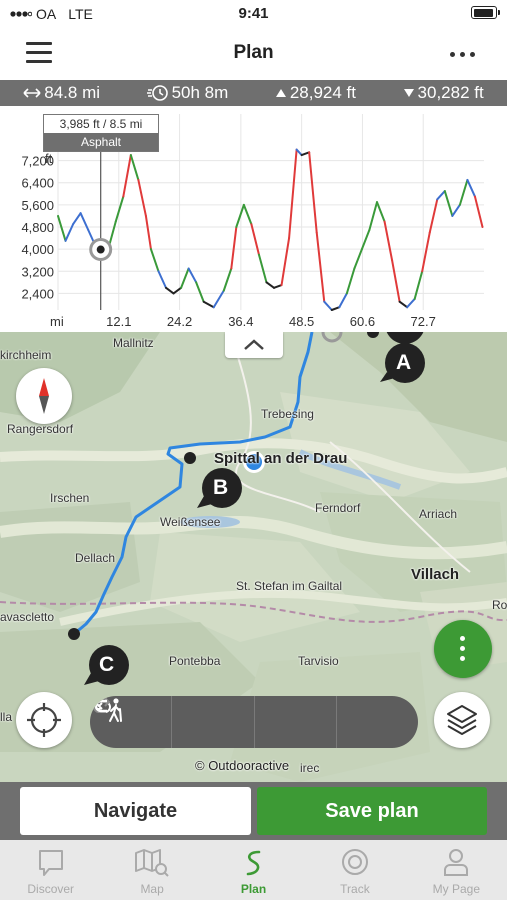 Image resolution: width=507 pixels, height=900 pixels. What do you see at coordinates (152, 889) in the screenshot?
I see `tab-map-label: Map` at bounding box center [152, 889].